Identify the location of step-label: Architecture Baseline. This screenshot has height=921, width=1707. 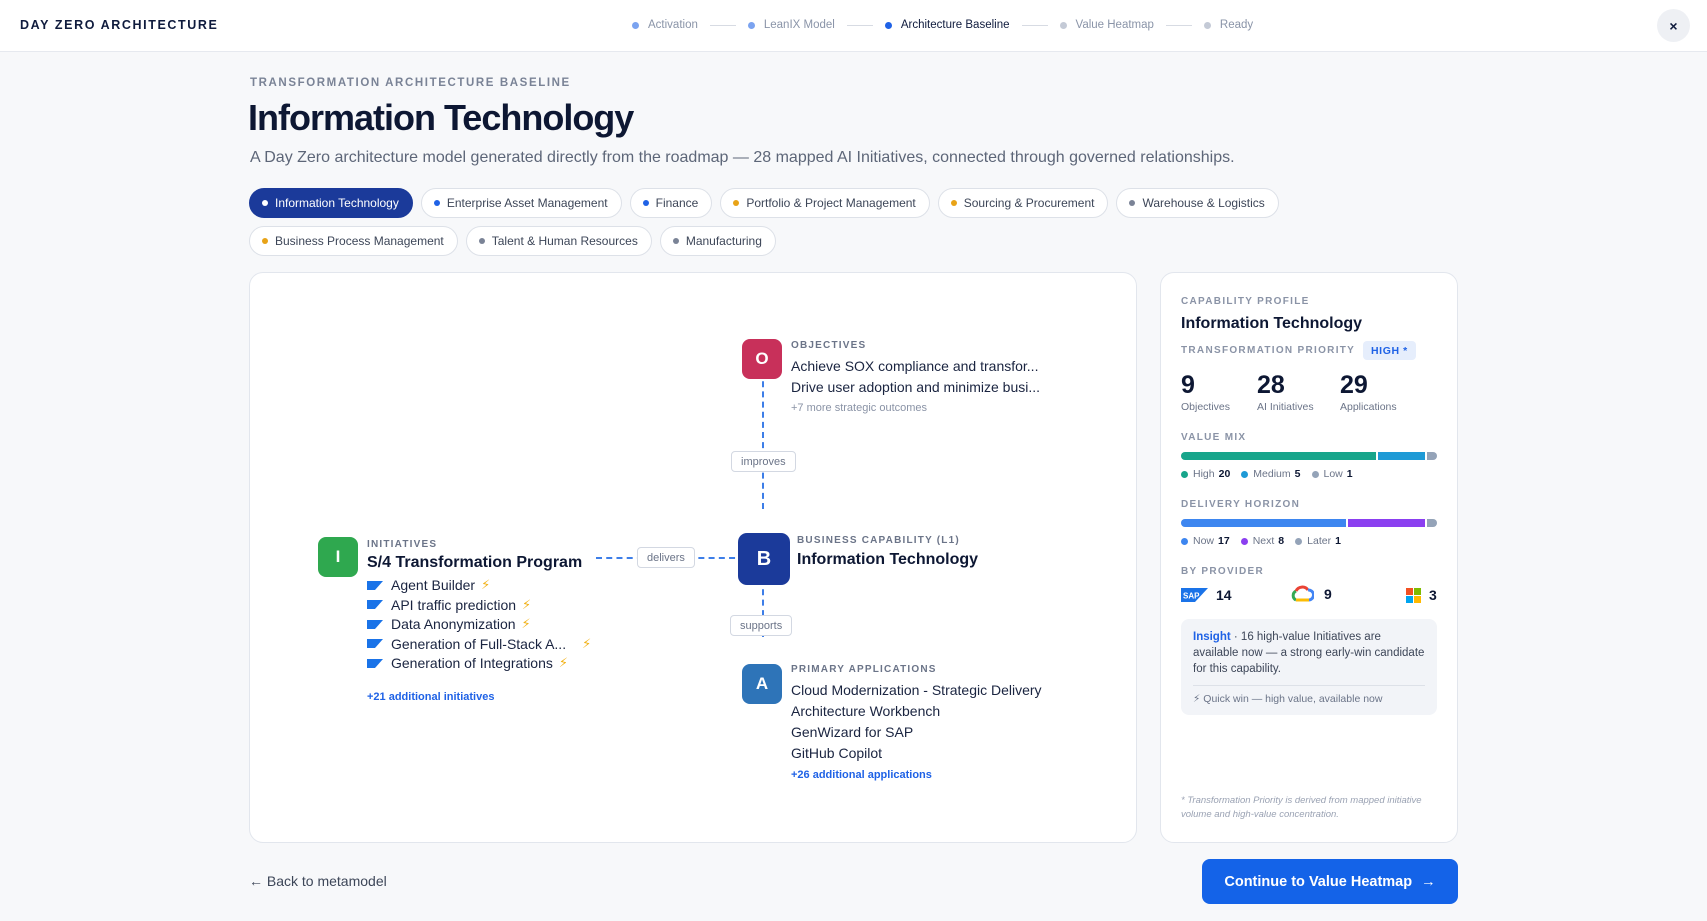
(955, 25).